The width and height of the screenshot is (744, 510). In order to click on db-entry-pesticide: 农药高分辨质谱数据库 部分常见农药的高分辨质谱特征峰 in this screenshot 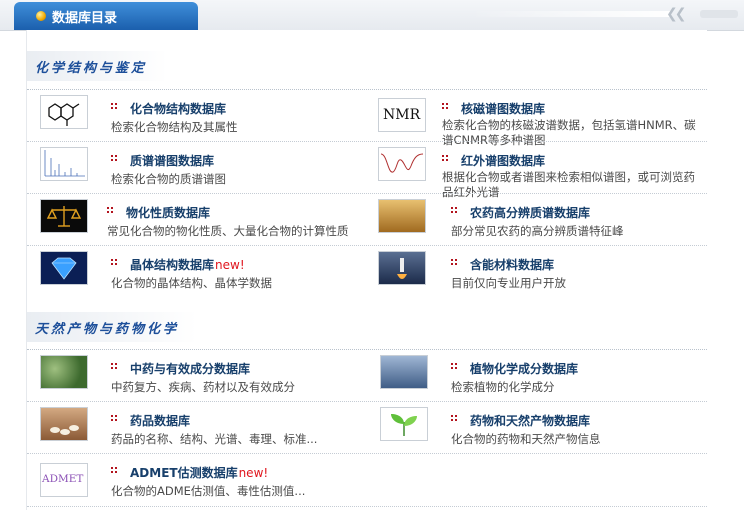, I will do `click(537, 219)`.